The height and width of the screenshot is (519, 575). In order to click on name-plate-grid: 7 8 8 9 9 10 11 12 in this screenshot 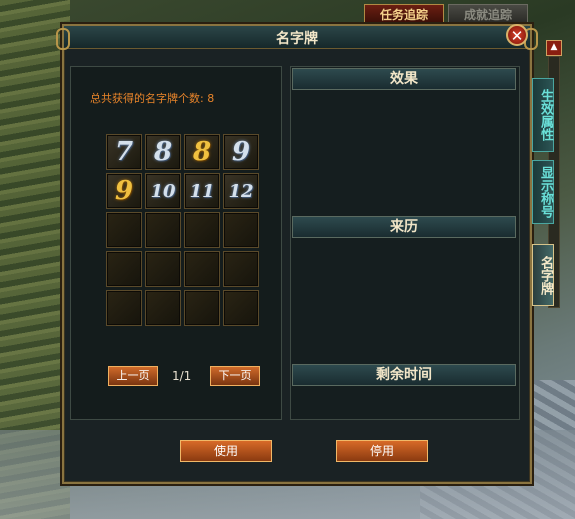, I will do `click(184, 230)`.